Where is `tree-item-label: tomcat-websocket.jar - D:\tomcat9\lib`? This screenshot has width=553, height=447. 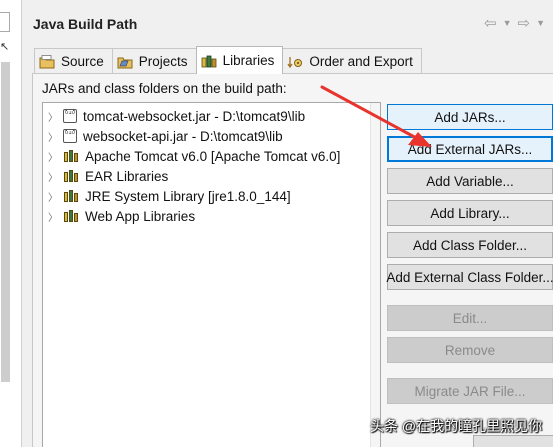
tree-item-label: tomcat-websocket.jar - D:\tomcat9\lib is located at coordinates (194, 116).